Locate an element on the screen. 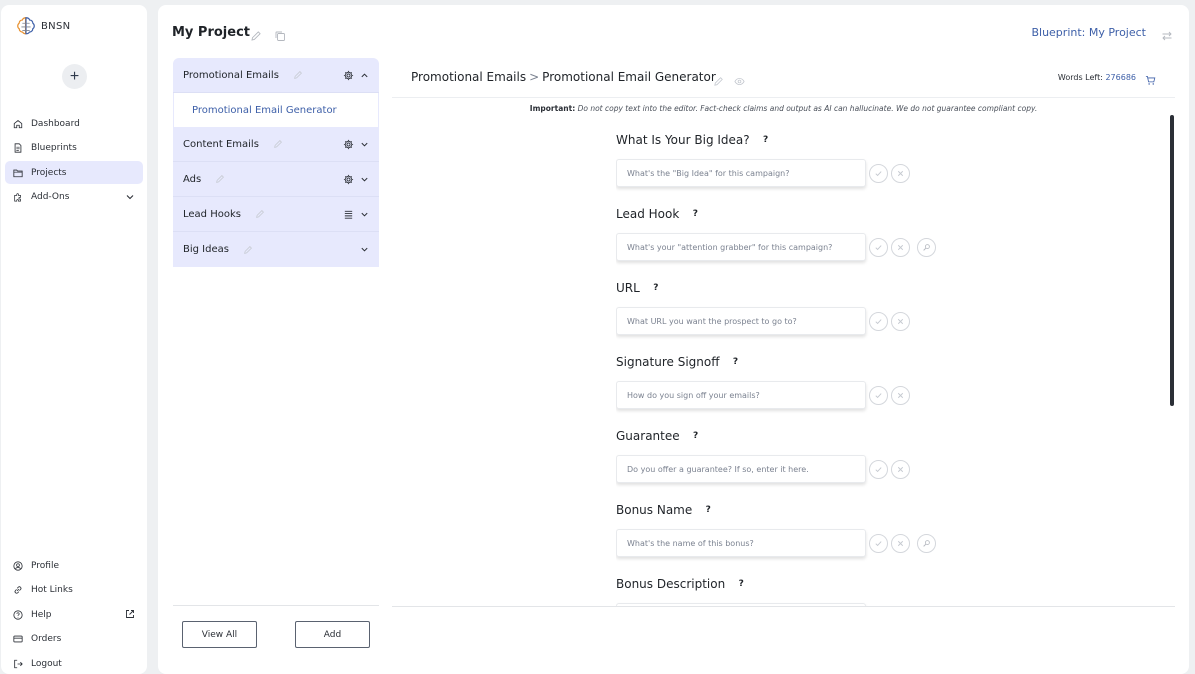 The width and height of the screenshot is (1195, 674). field-label: URL? is located at coordinates (639, 288).